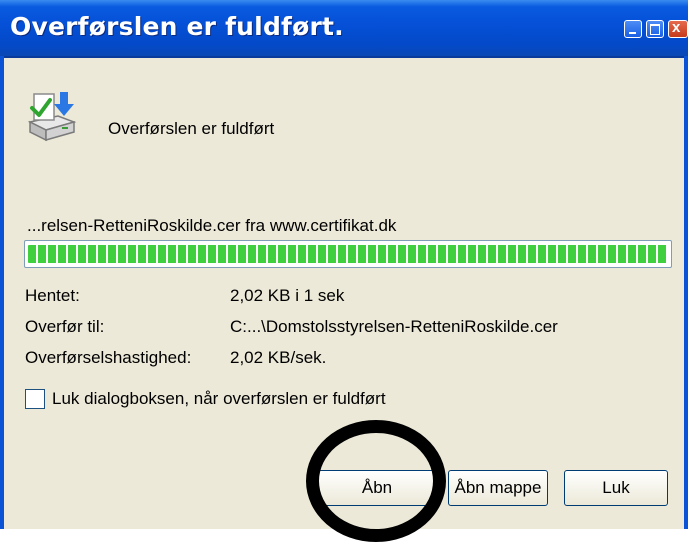  I want to click on maximize-icon, so click(655, 29).